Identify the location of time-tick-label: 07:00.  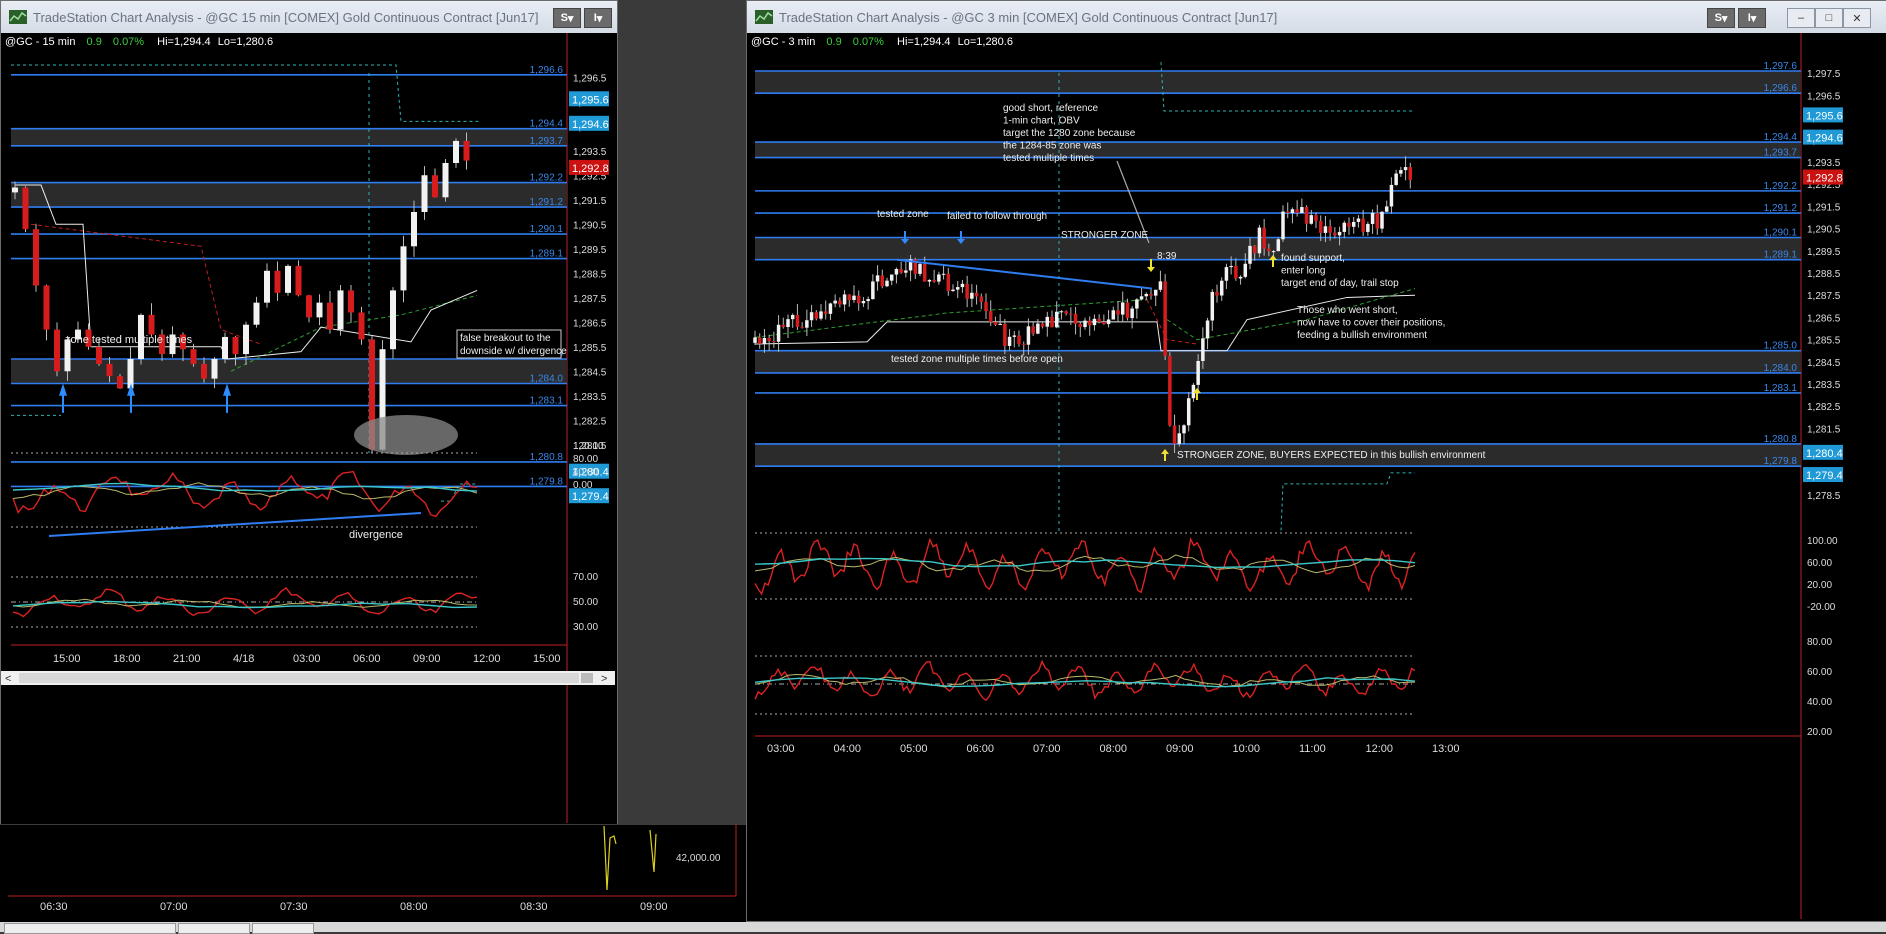
(1047, 749).